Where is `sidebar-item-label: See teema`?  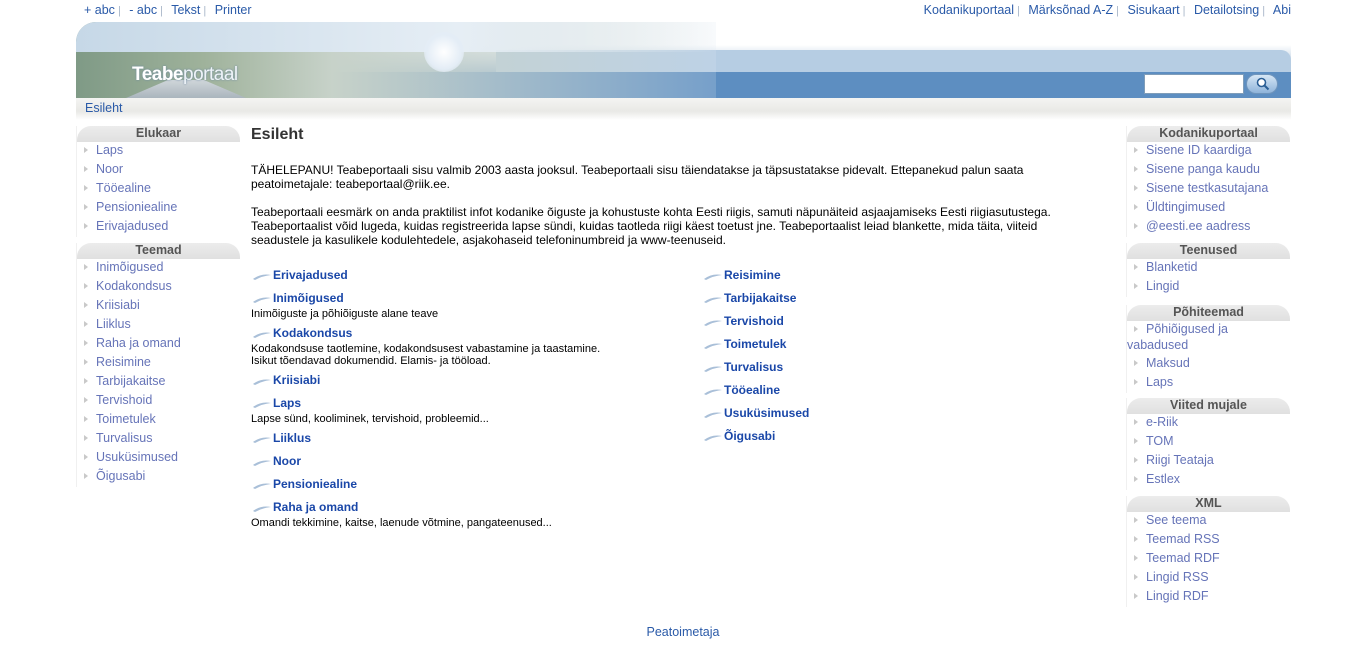 sidebar-item-label: See teema is located at coordinates (1176, 520).